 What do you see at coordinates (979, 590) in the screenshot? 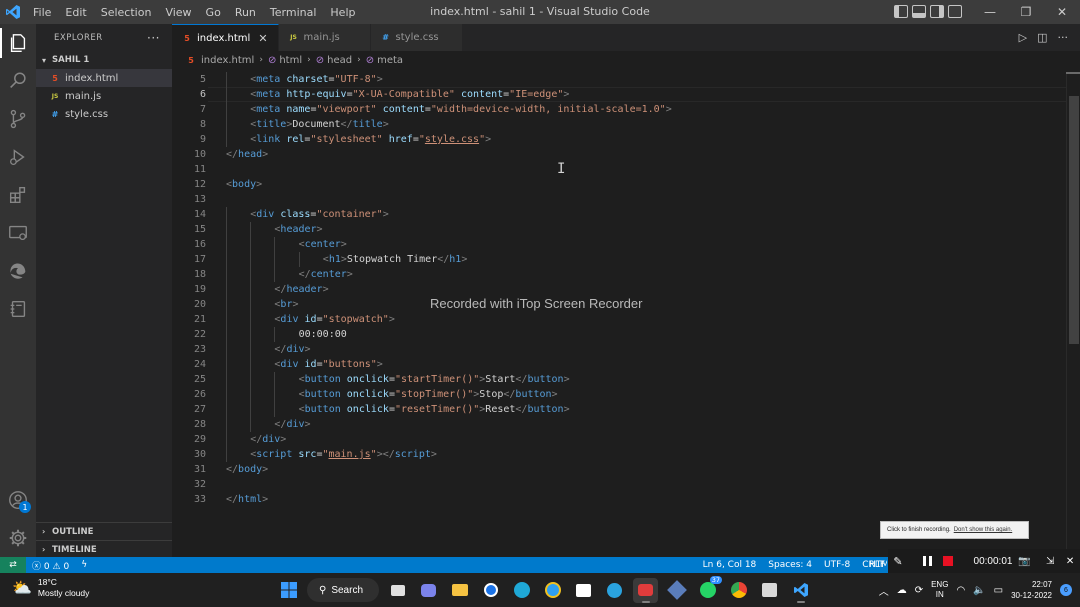
I see `volume-icon: 🔈` at bounding box center [979, 590].